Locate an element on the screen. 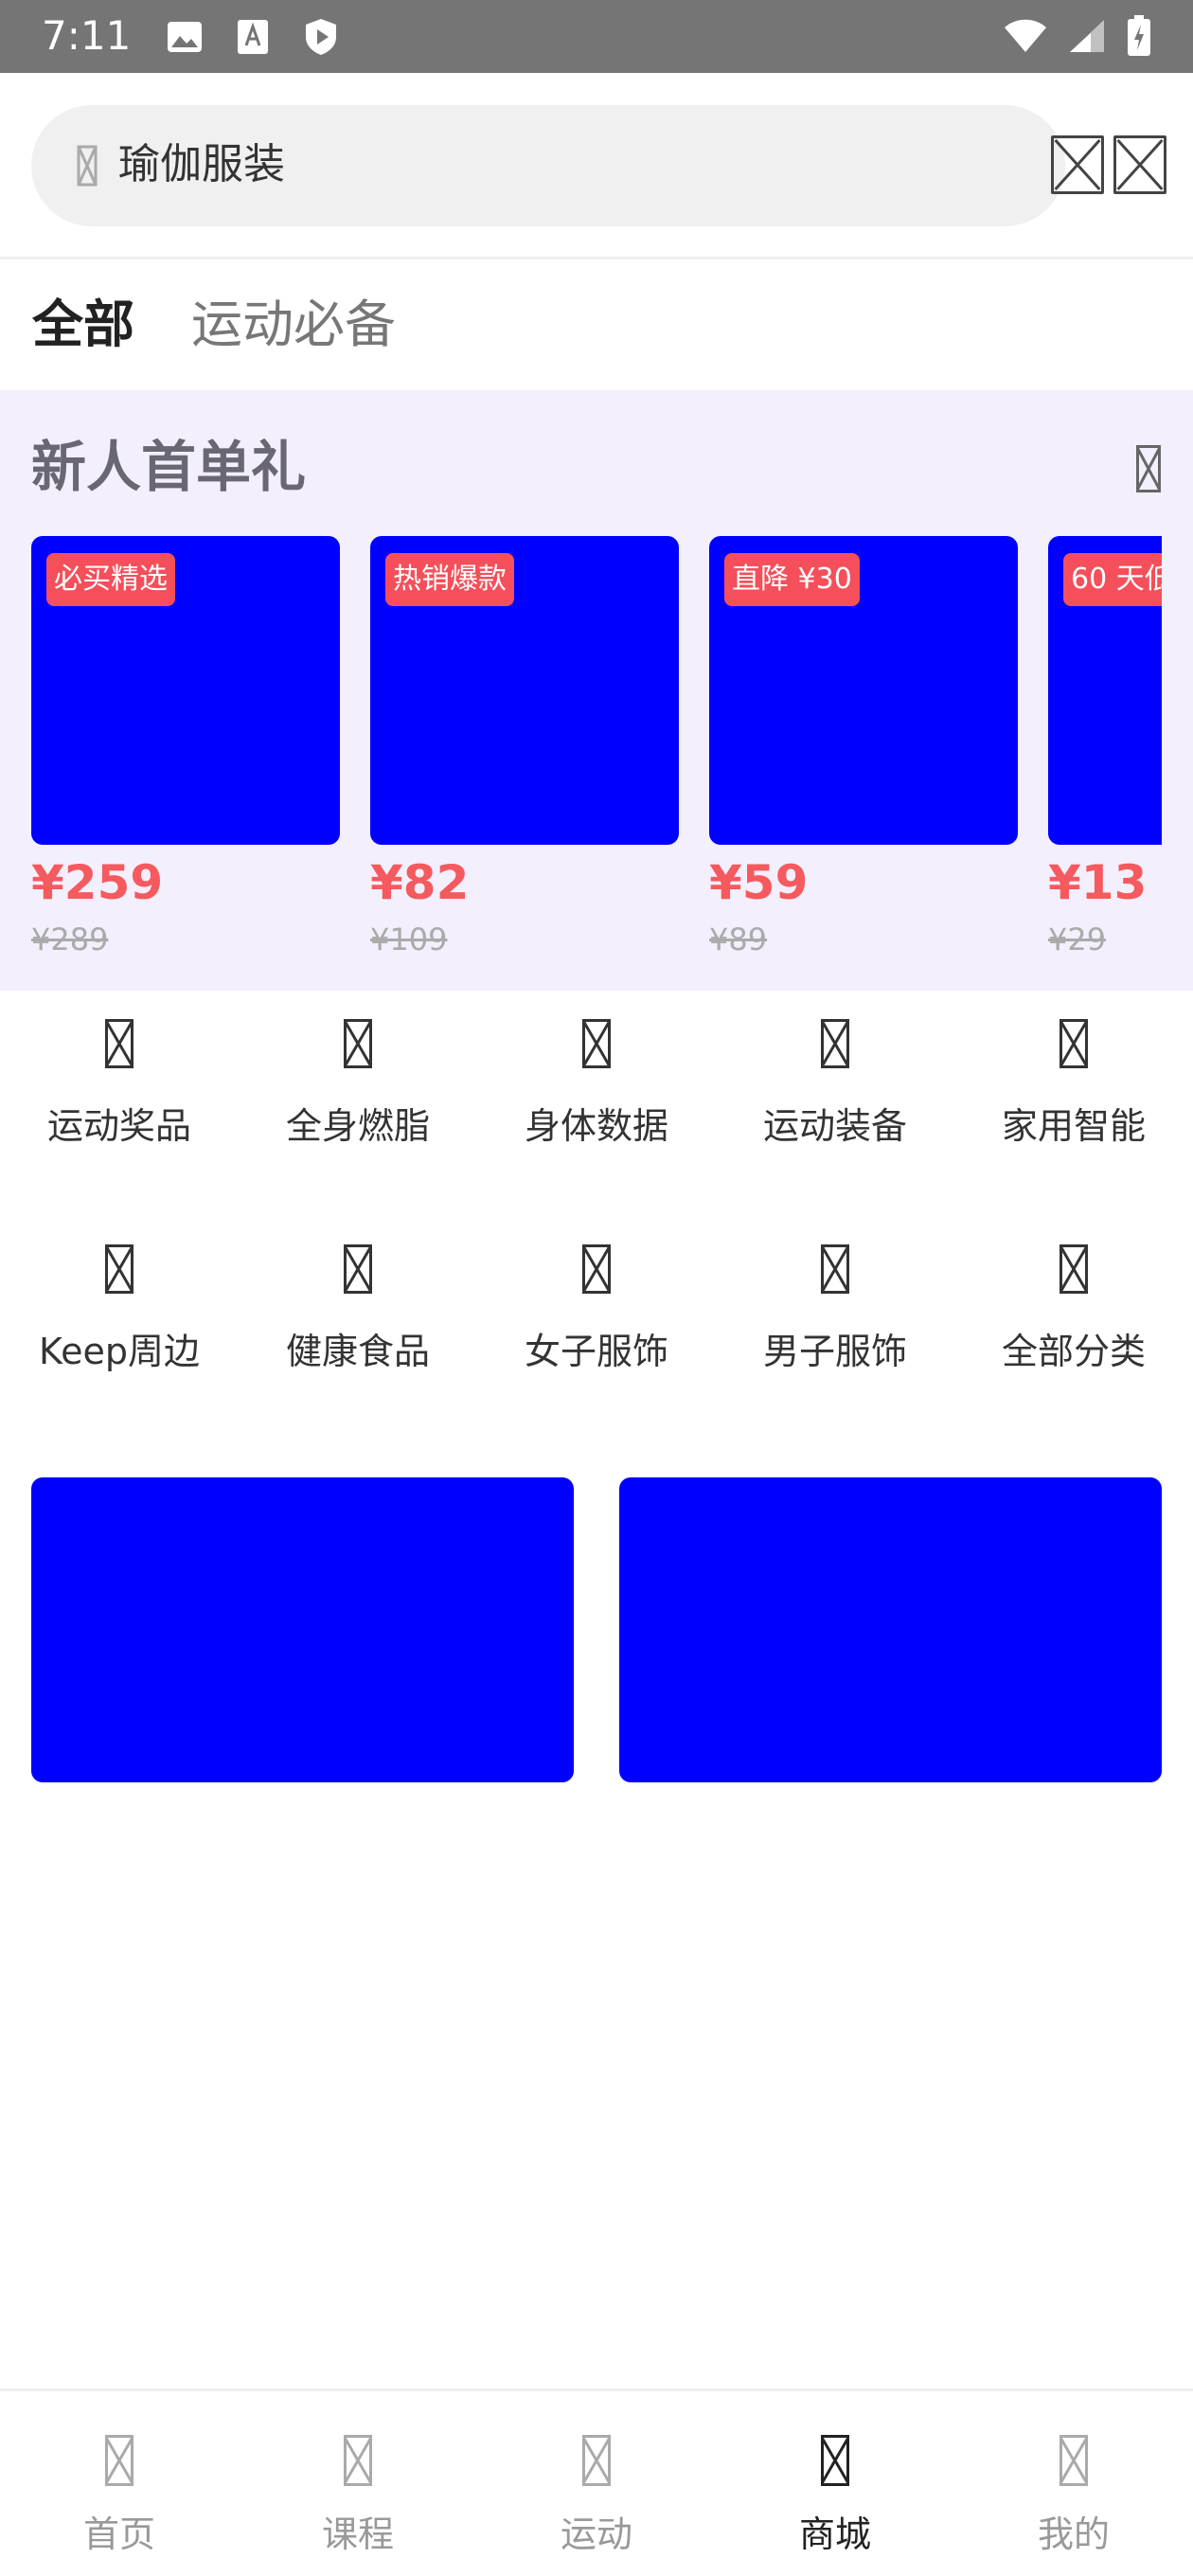  promo-product: 60 天低价 ¥13 ¥29 is located at coordinates (1105, 748).